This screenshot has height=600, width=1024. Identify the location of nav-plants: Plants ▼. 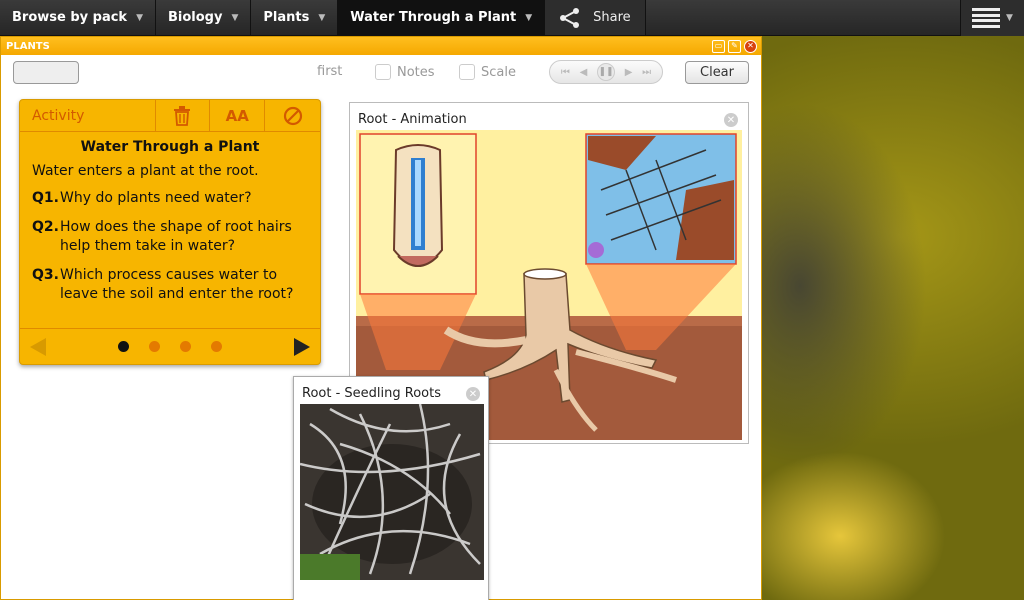
(295, 17).